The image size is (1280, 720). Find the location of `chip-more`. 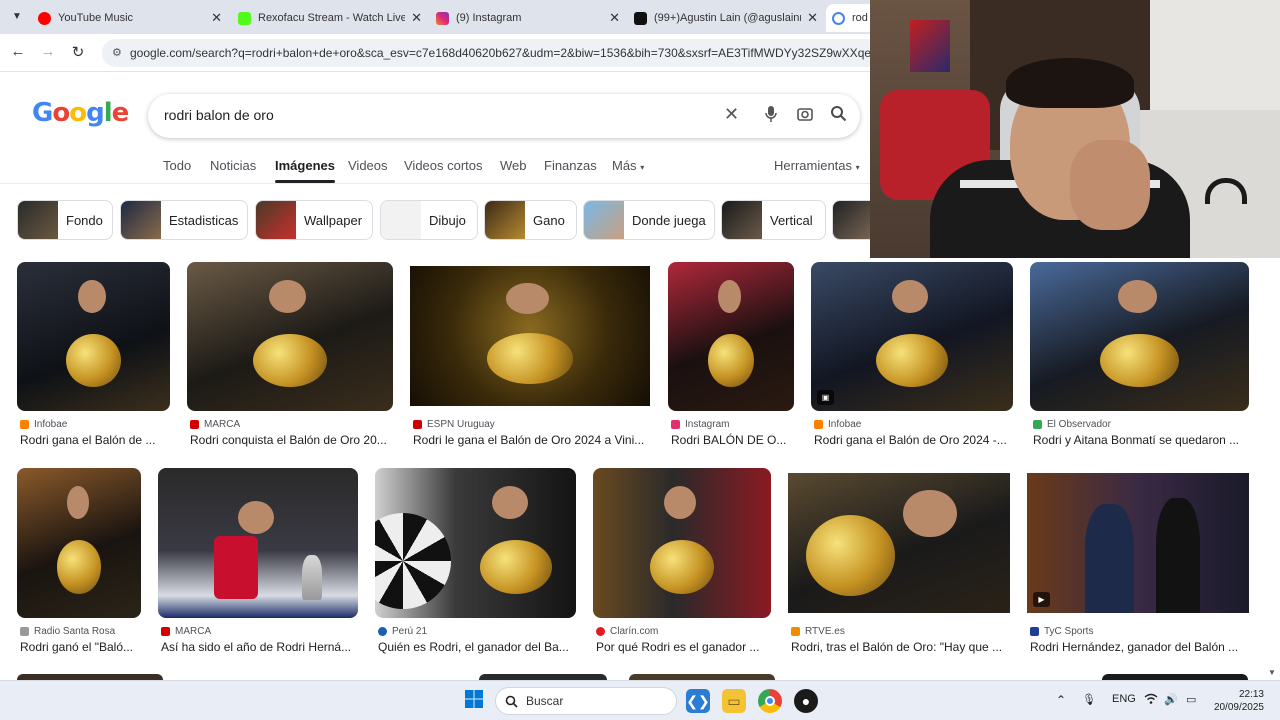

chip-more is located at coordinates (851, 220).